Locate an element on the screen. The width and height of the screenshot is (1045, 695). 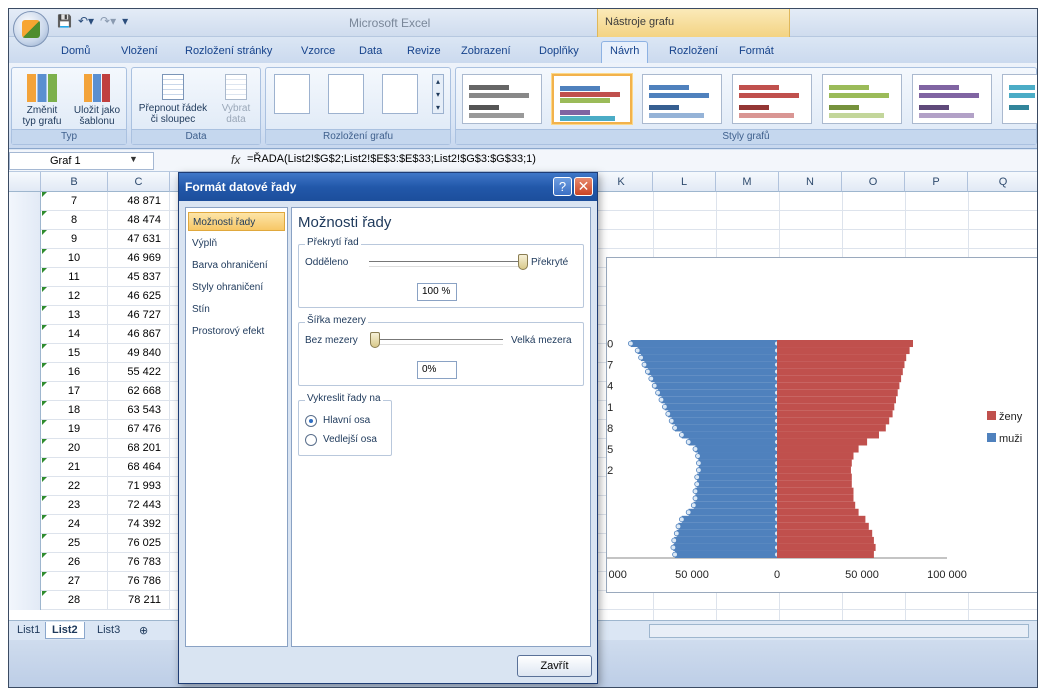
gap-slider-thumb is located at coordinates (375, 340).